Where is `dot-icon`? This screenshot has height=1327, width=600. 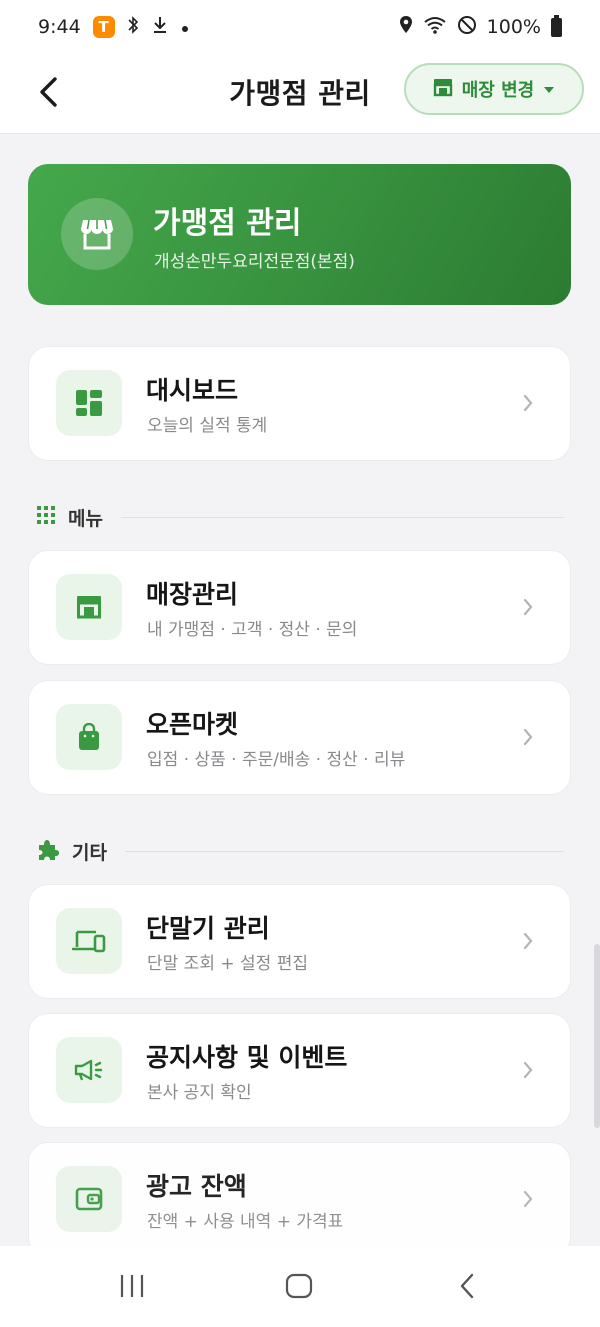 dot-icon is located at coordinates (185, 27).